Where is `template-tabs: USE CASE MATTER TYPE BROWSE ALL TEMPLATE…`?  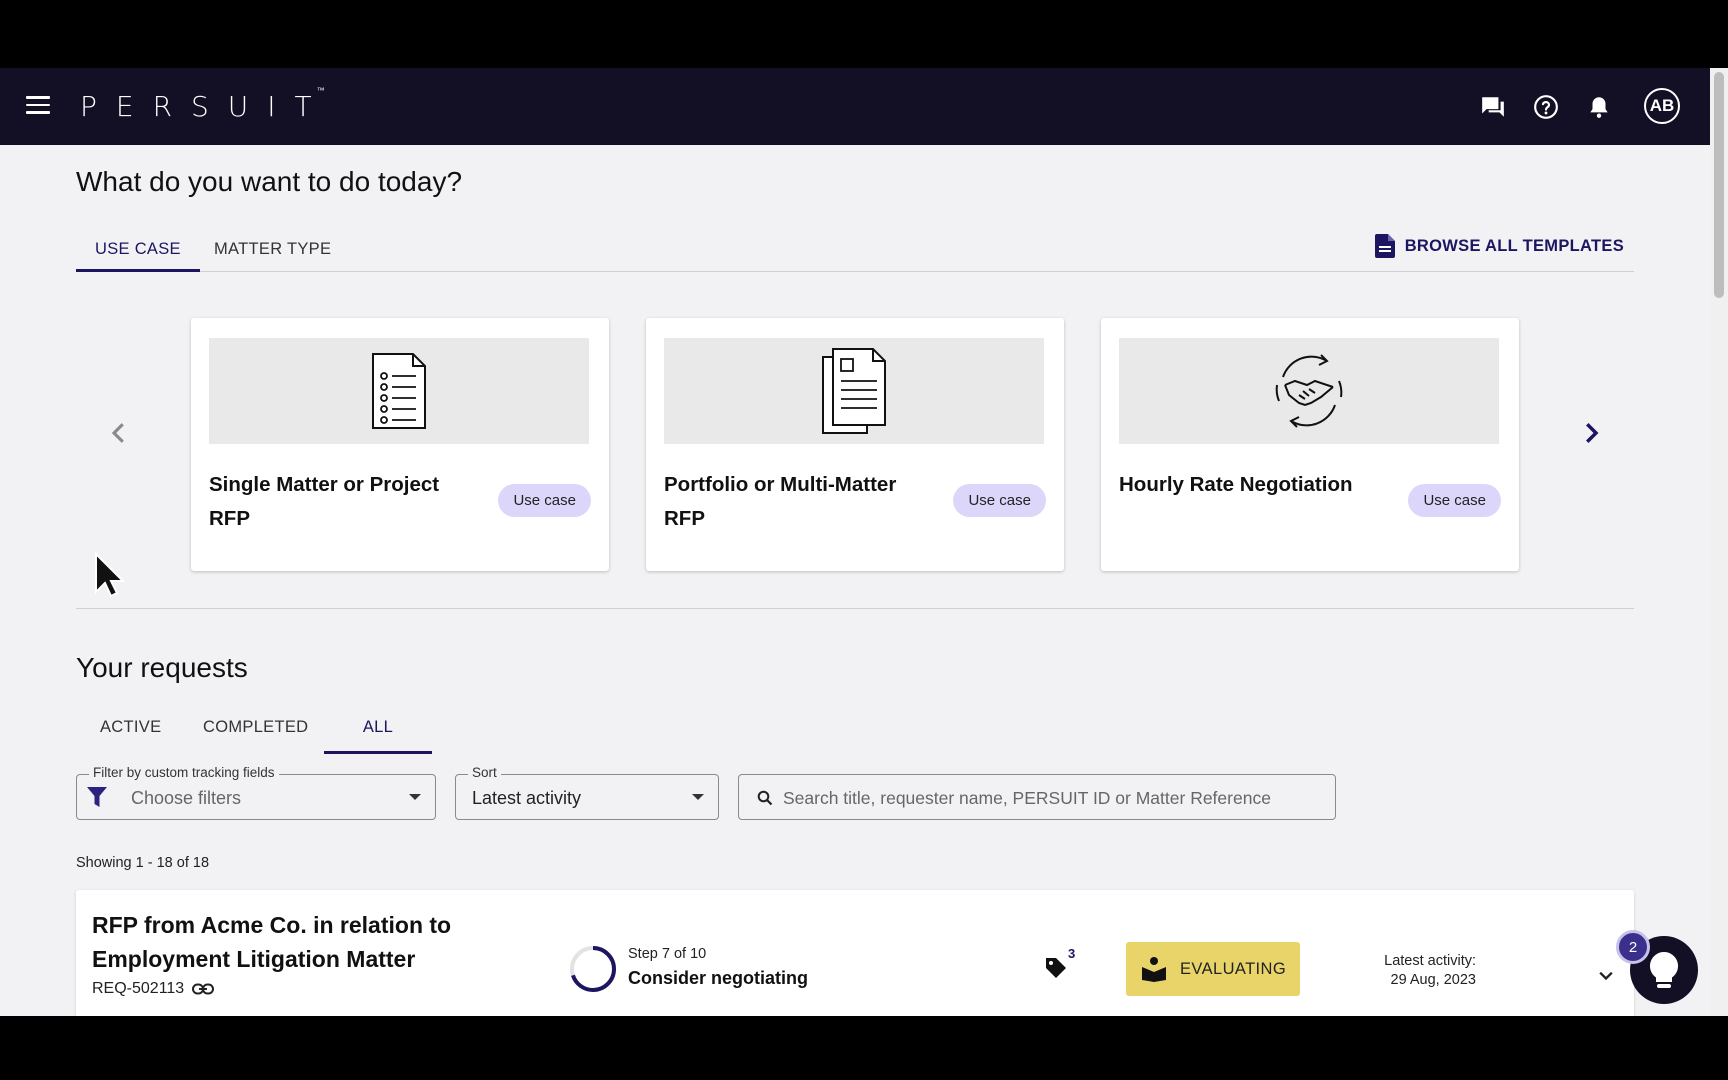
template-tabs: USE CASE MATTER TYPE BROWSE ALL TEMPLATE… is located at coordinates (855, 250).